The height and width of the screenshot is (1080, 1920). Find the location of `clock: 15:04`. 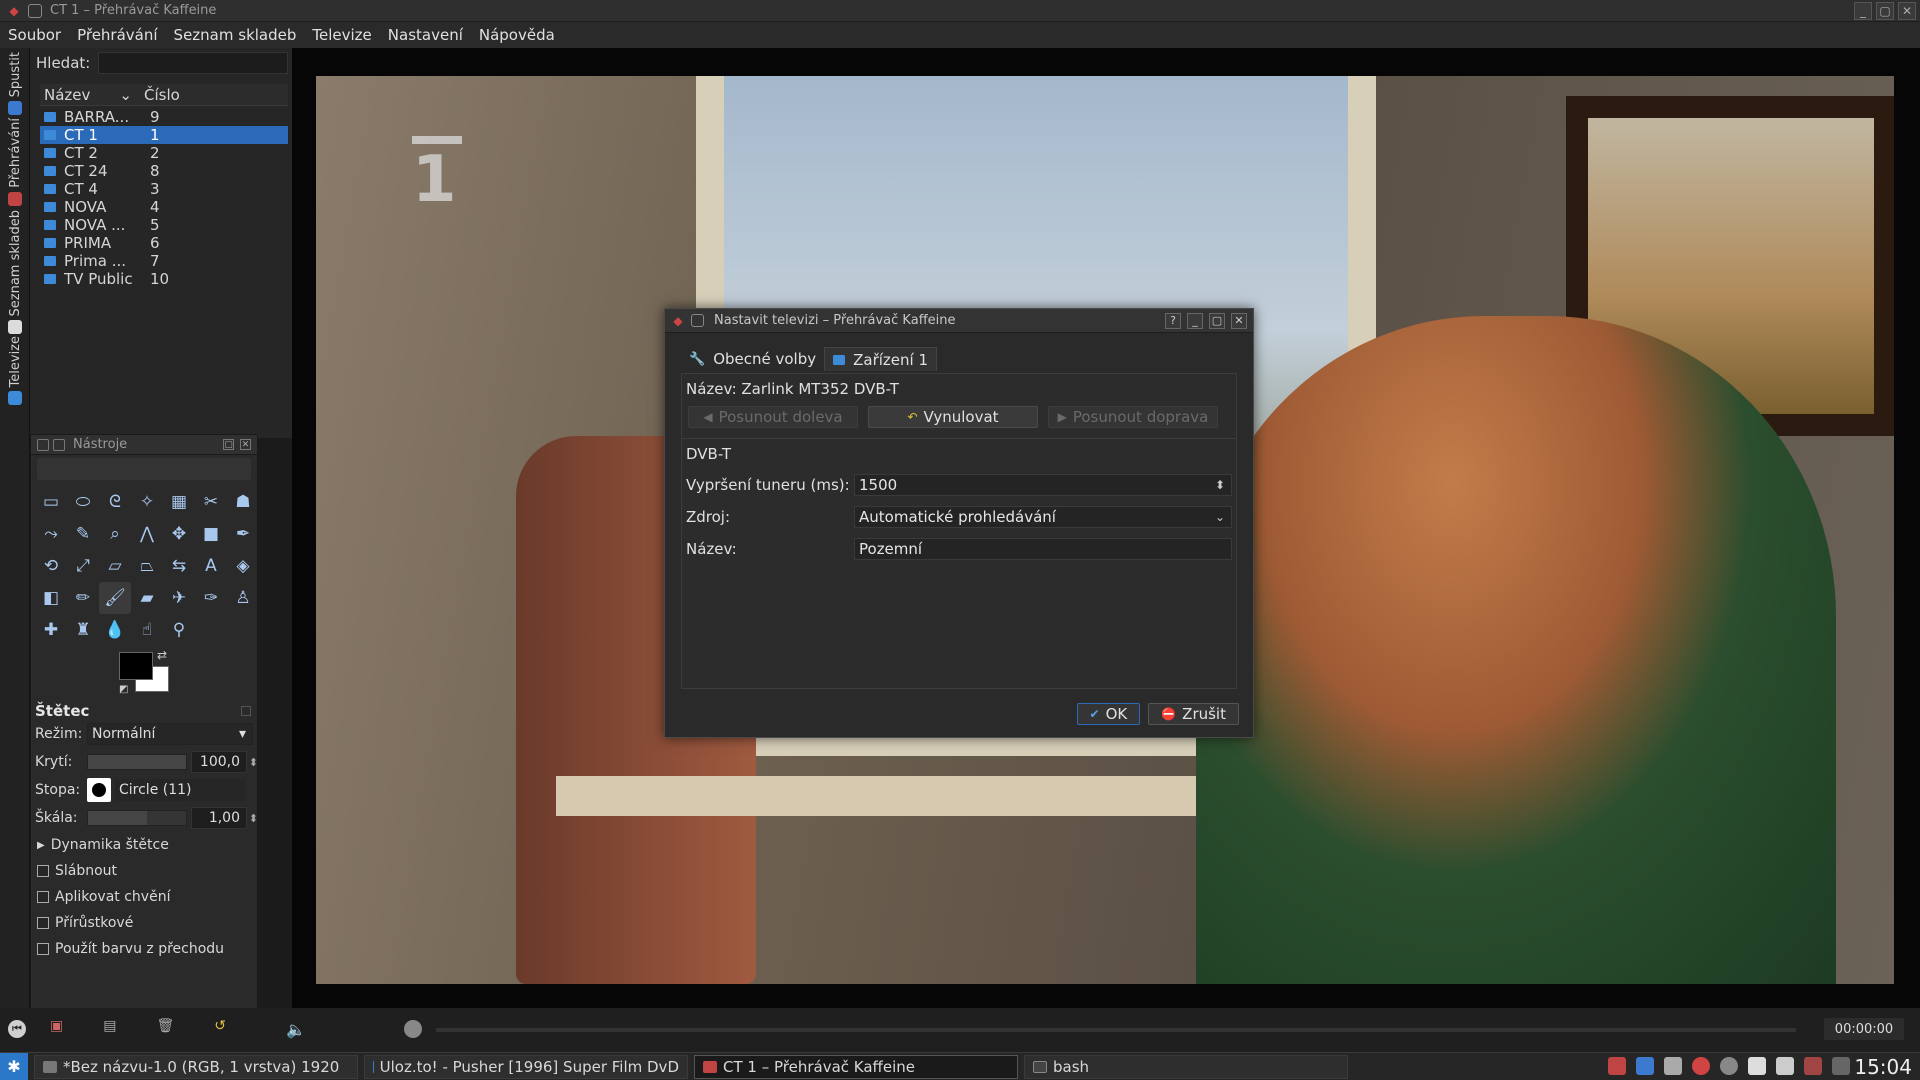

clock: 15:04 is located at coordinates (1883, 1067).